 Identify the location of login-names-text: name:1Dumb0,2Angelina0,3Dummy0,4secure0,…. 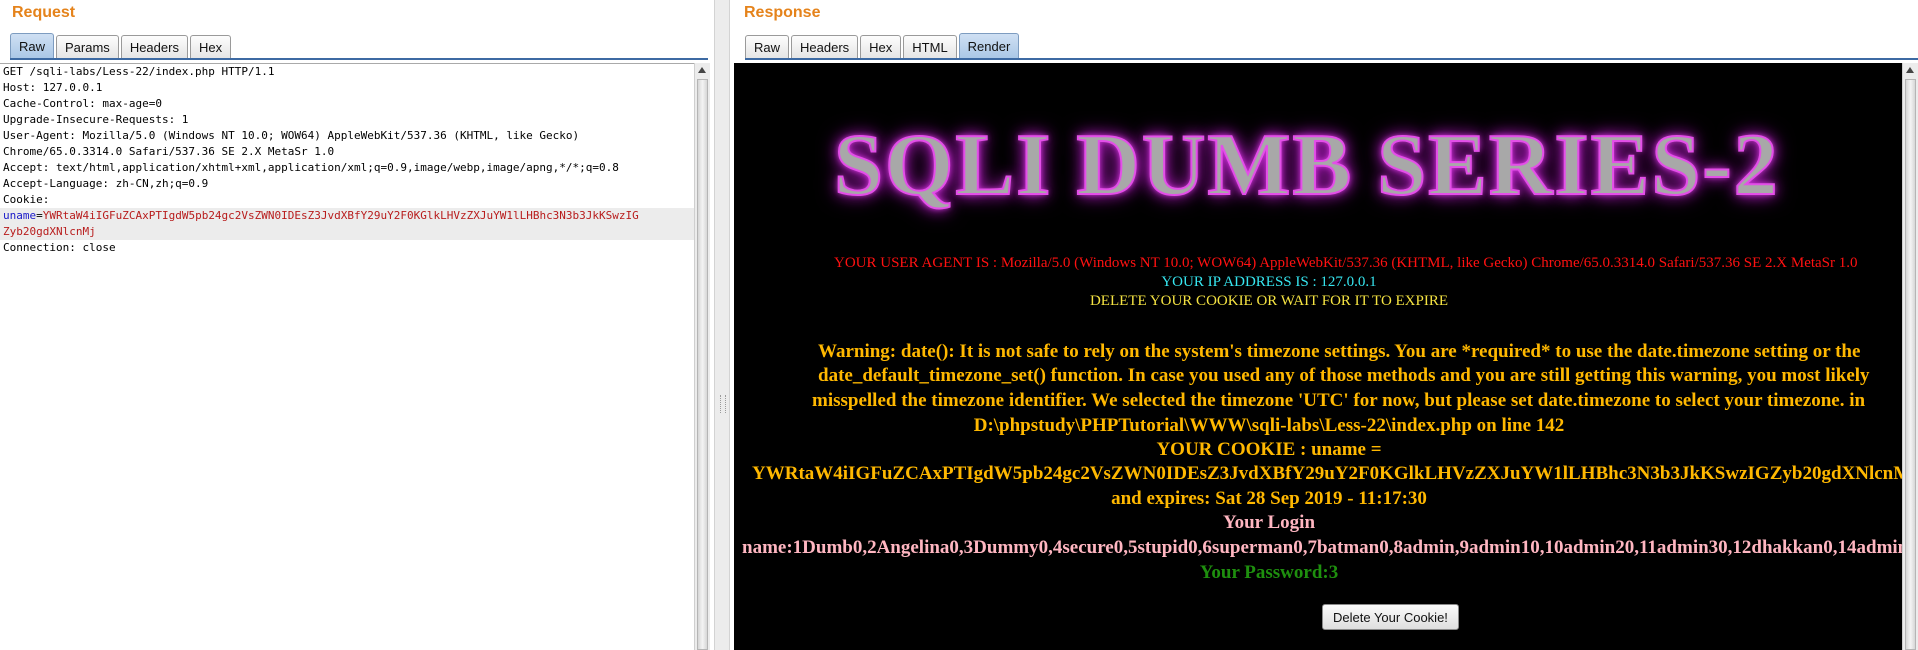
(1322, 547).